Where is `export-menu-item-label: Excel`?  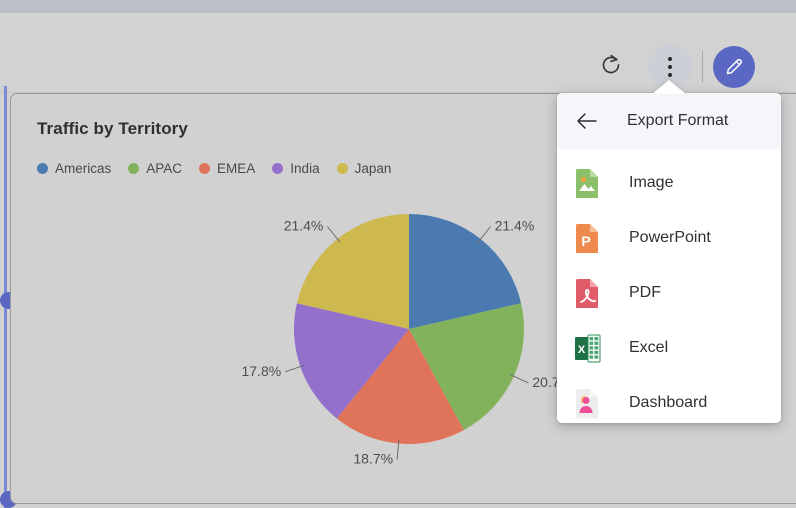
export-menu-item-label: Excel is located at coordinates (649, 347).